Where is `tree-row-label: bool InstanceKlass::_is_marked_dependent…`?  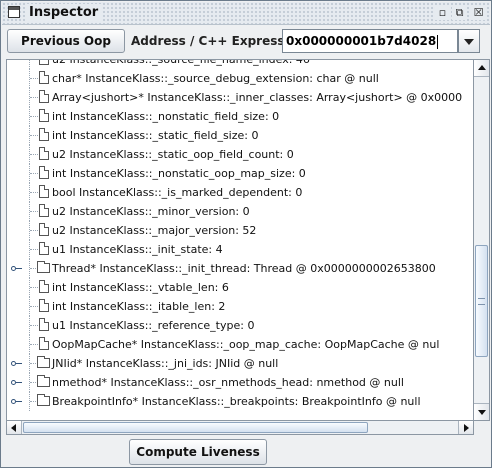 tree-row-label: bool InstanceKlass::_is_marked_dependent… is located at coordinates (177, 192).